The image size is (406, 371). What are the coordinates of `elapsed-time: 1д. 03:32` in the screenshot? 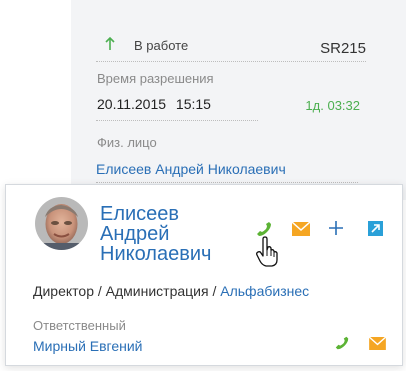 It's located at (332, 105).